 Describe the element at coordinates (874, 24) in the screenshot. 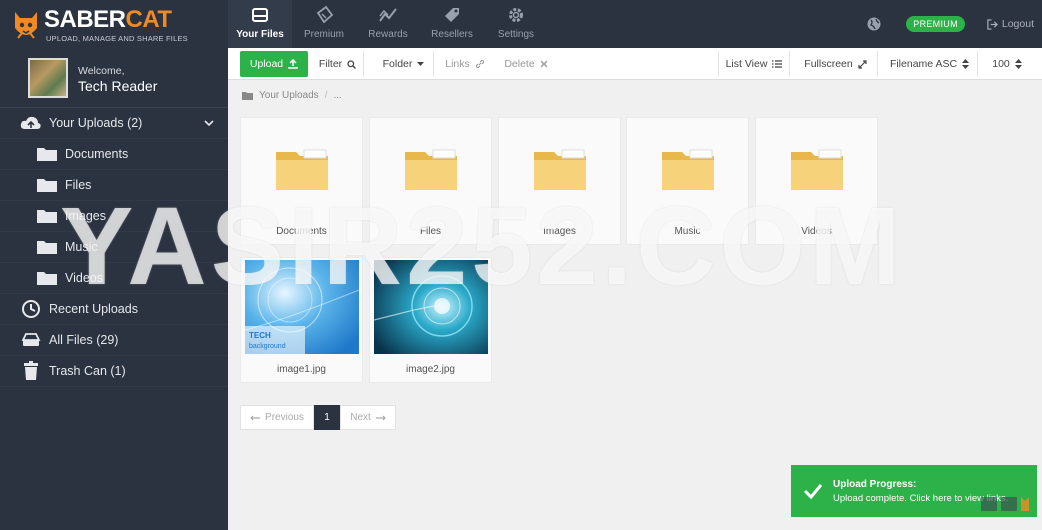

I see `globe-icon` at that location.